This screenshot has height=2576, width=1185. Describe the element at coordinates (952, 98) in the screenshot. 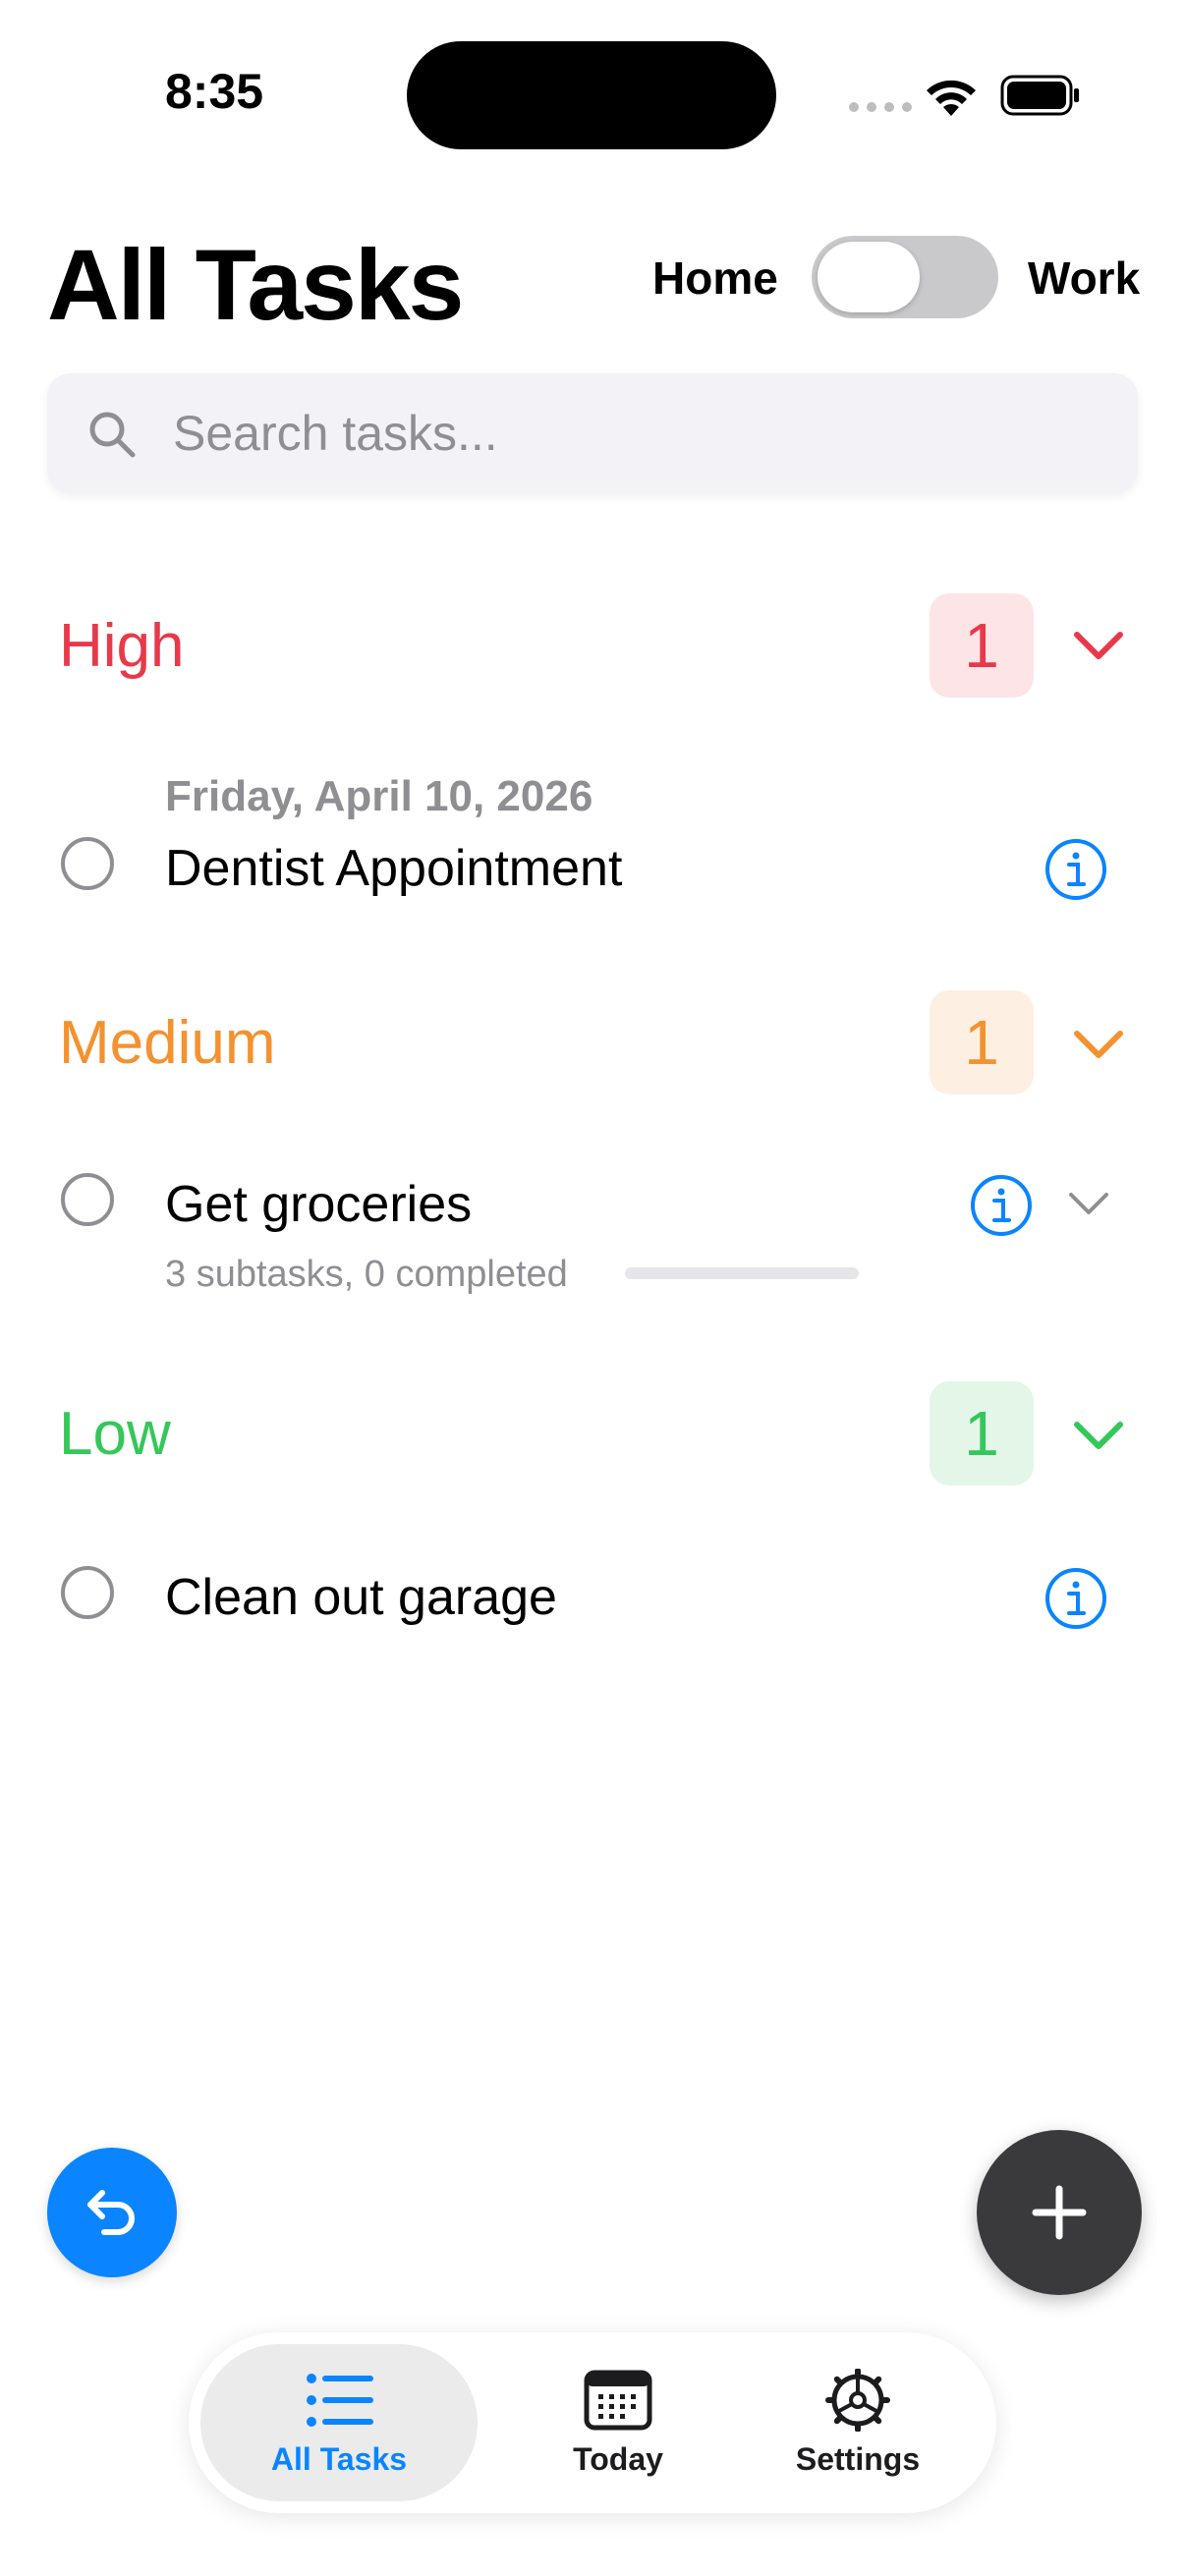

I see `wifi-icon` at that location.